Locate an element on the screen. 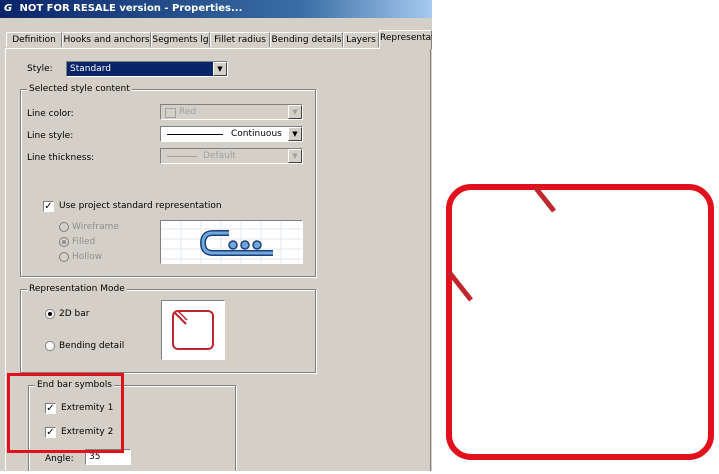 The height and width of the screenshot is (474, 719). filled-radio is located at coordinates (64, 242).